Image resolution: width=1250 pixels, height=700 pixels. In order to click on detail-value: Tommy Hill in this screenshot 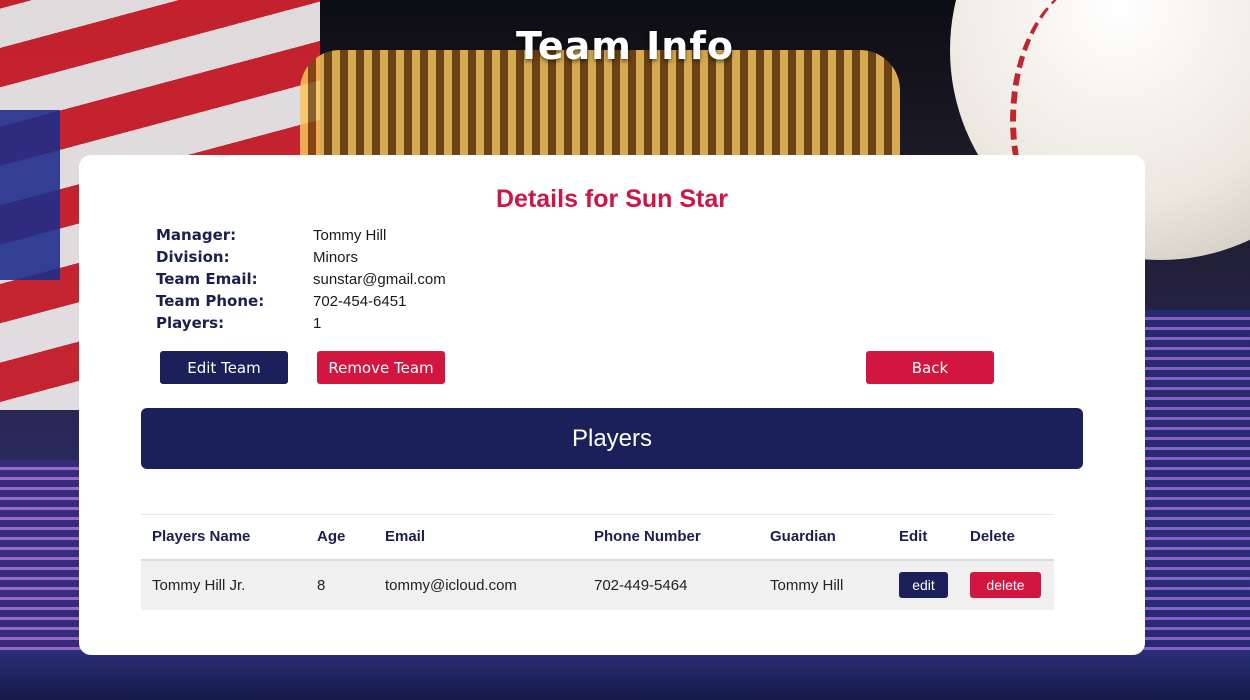, I will do `click(350, 235)`.